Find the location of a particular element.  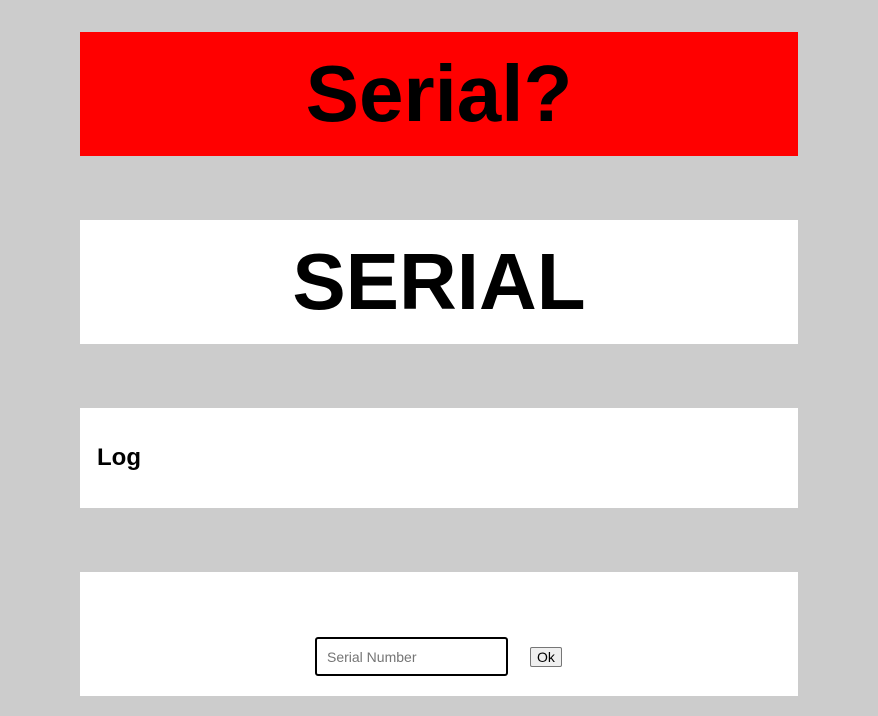

log-panel: Log is located at coordinates (439, 458).